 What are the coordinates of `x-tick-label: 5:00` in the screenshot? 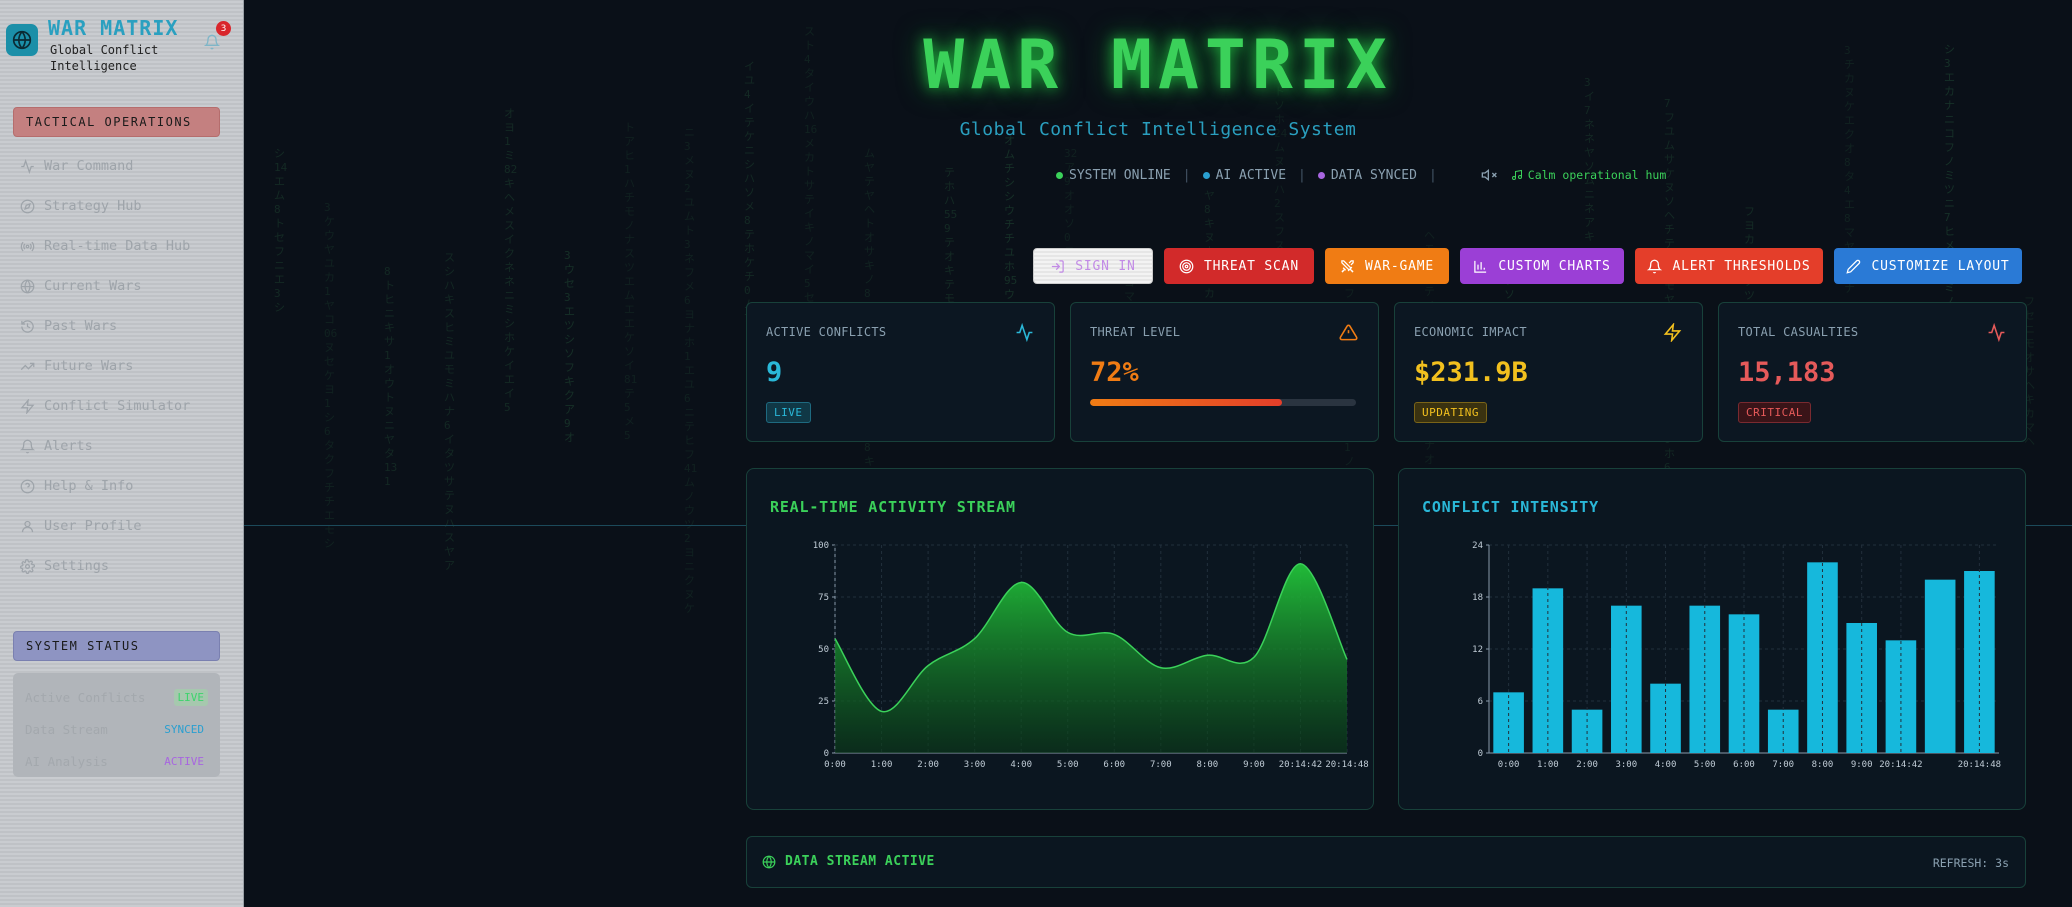 It's located at (1705, 765).